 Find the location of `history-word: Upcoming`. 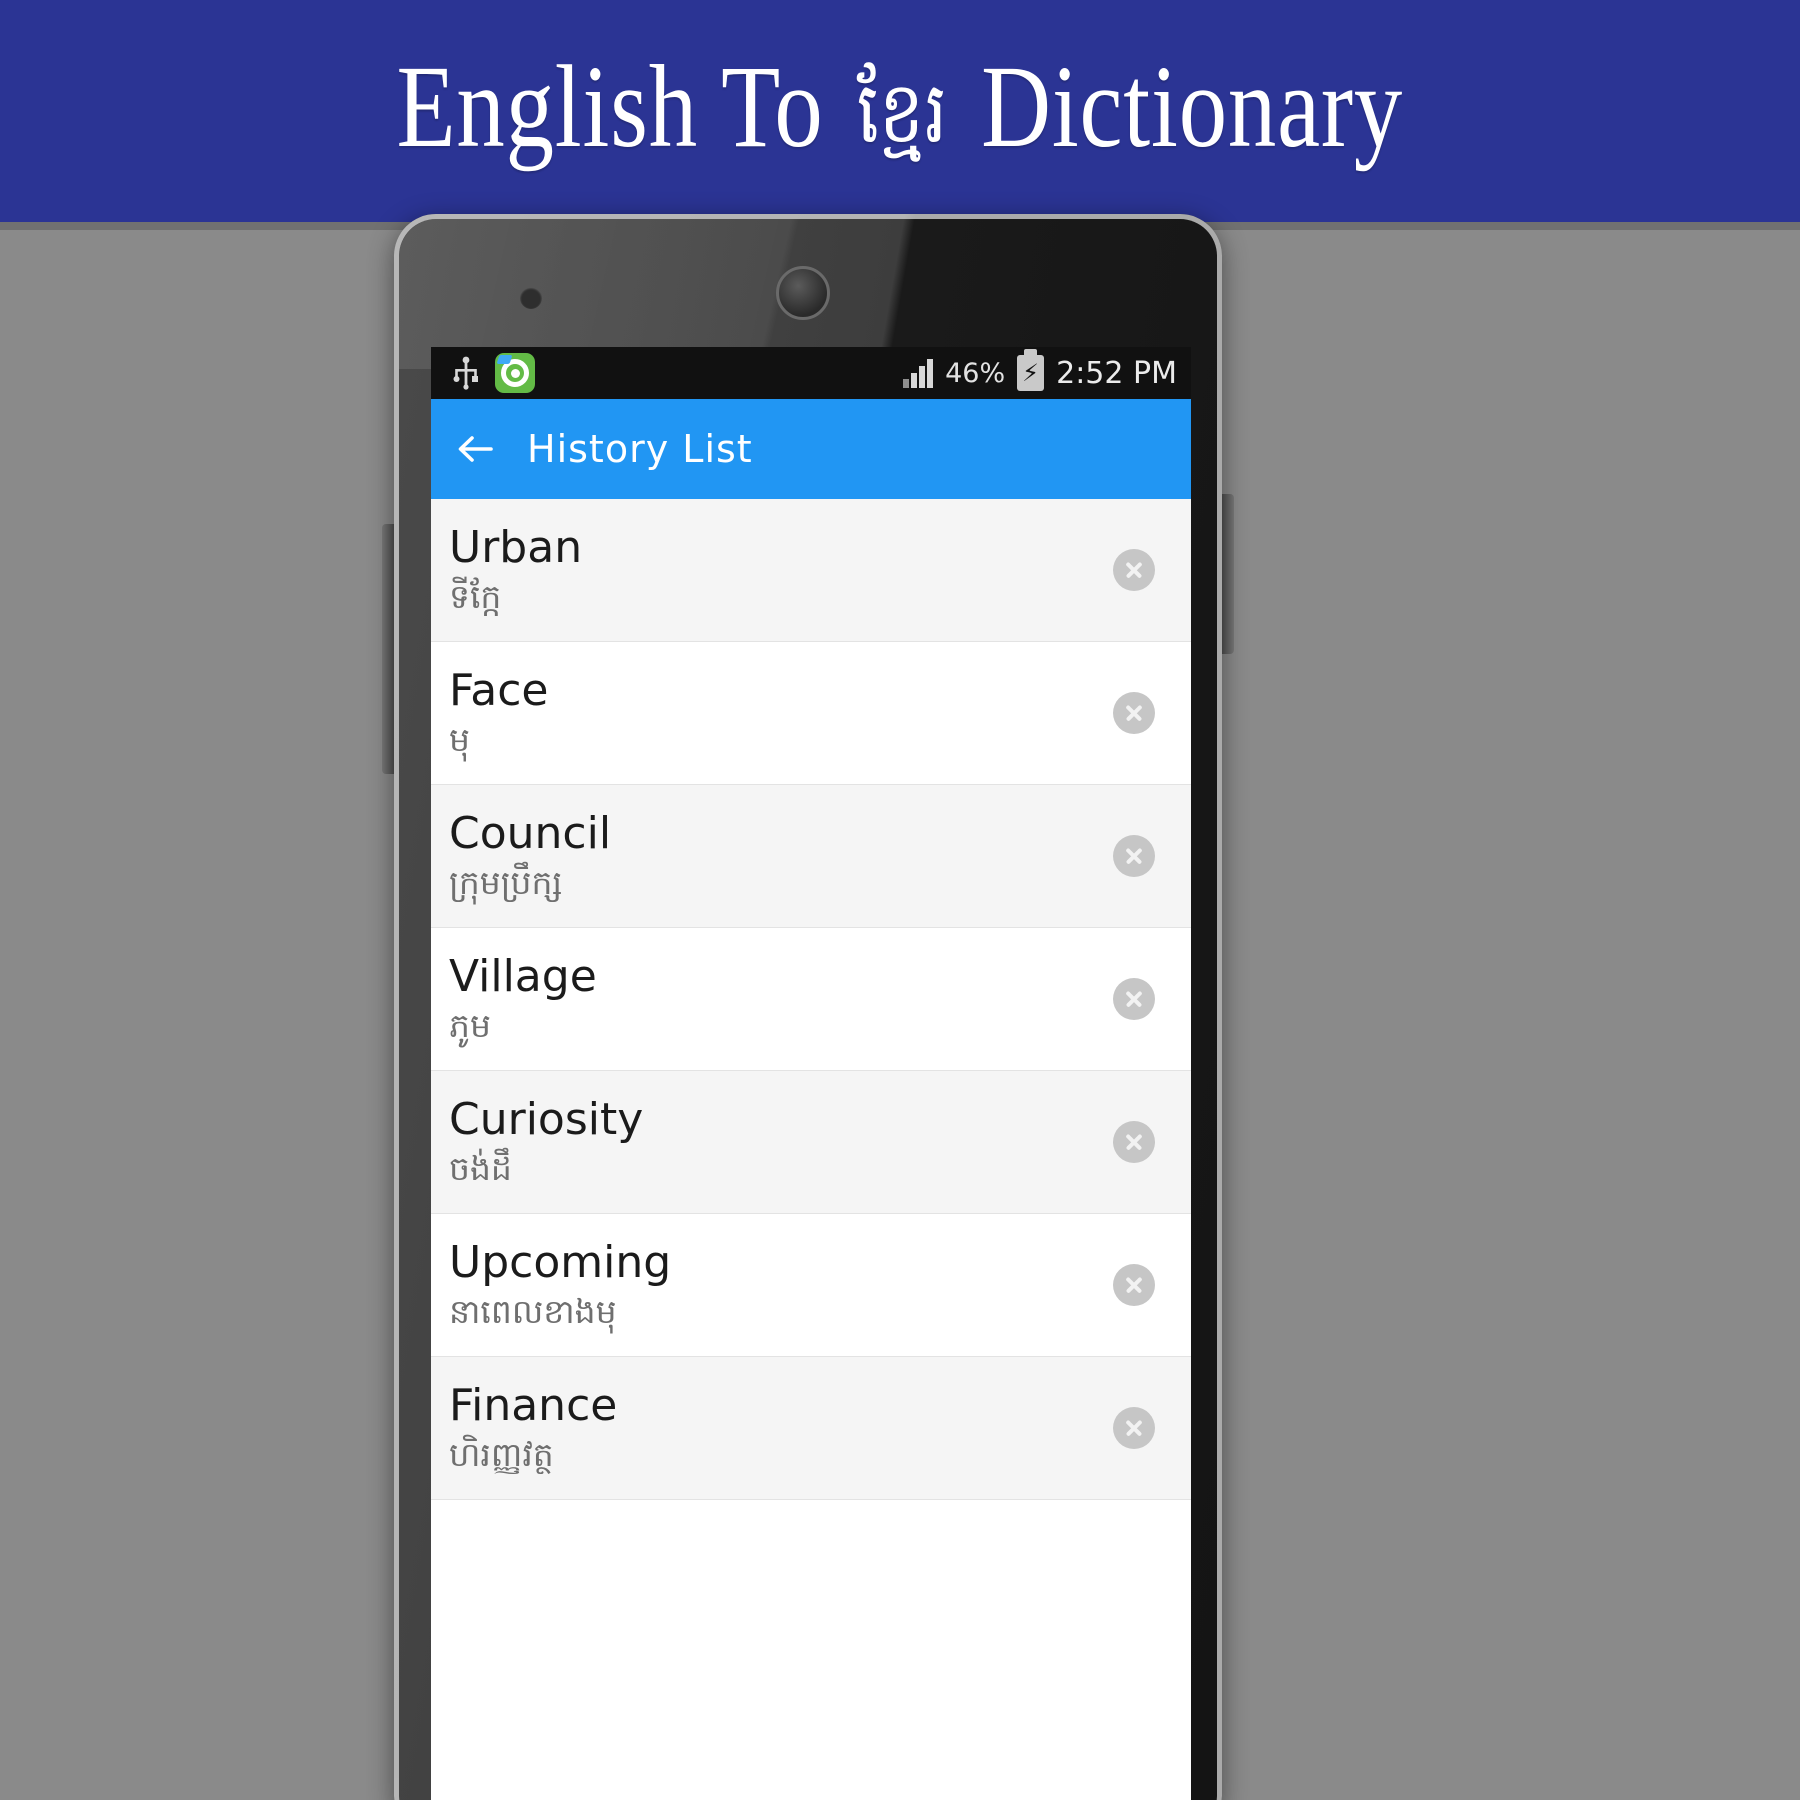

history-word: Upcoming is located at coordinates (560, 1262).